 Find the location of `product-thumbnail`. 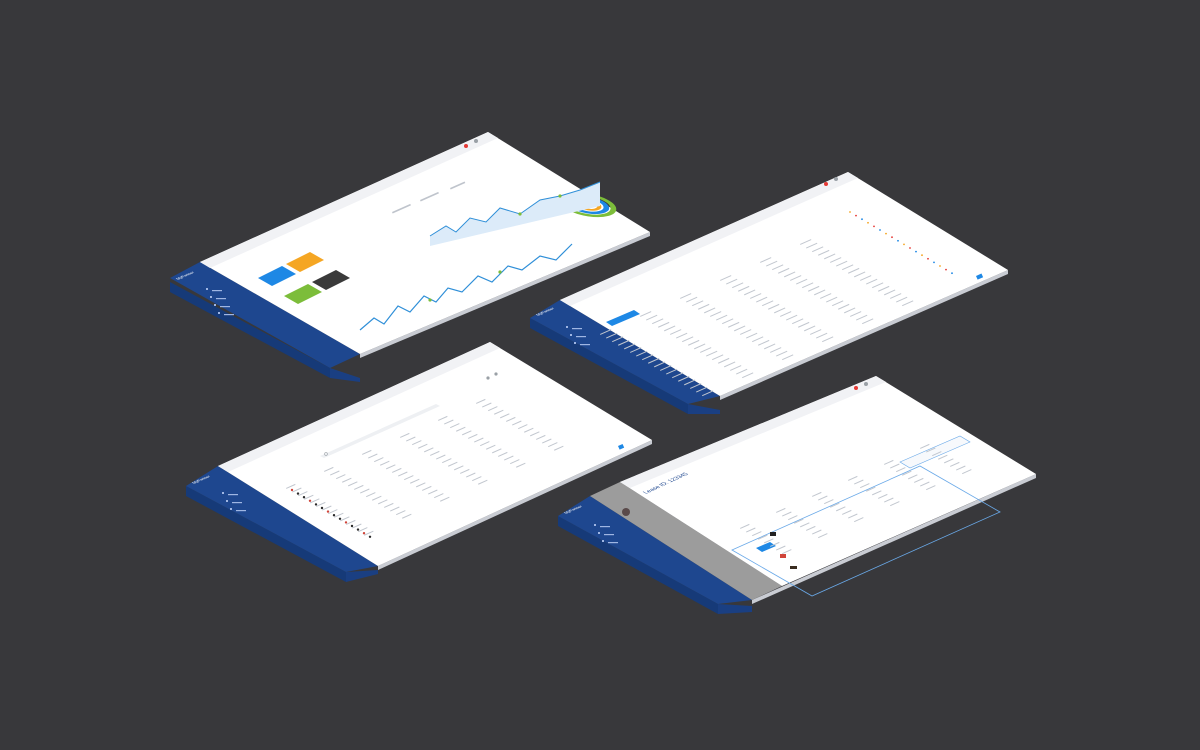

product-thumbnail is located at coordinates (783, 556).